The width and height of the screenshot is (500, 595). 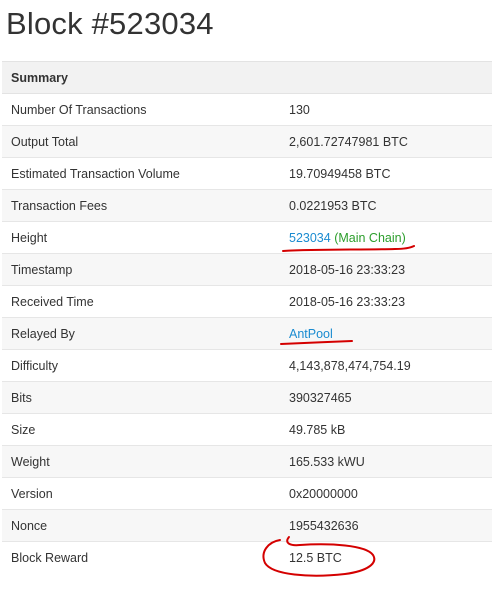 I want to click on table-row: Height 523034 (Main Chain), so click(x=247, y=237).